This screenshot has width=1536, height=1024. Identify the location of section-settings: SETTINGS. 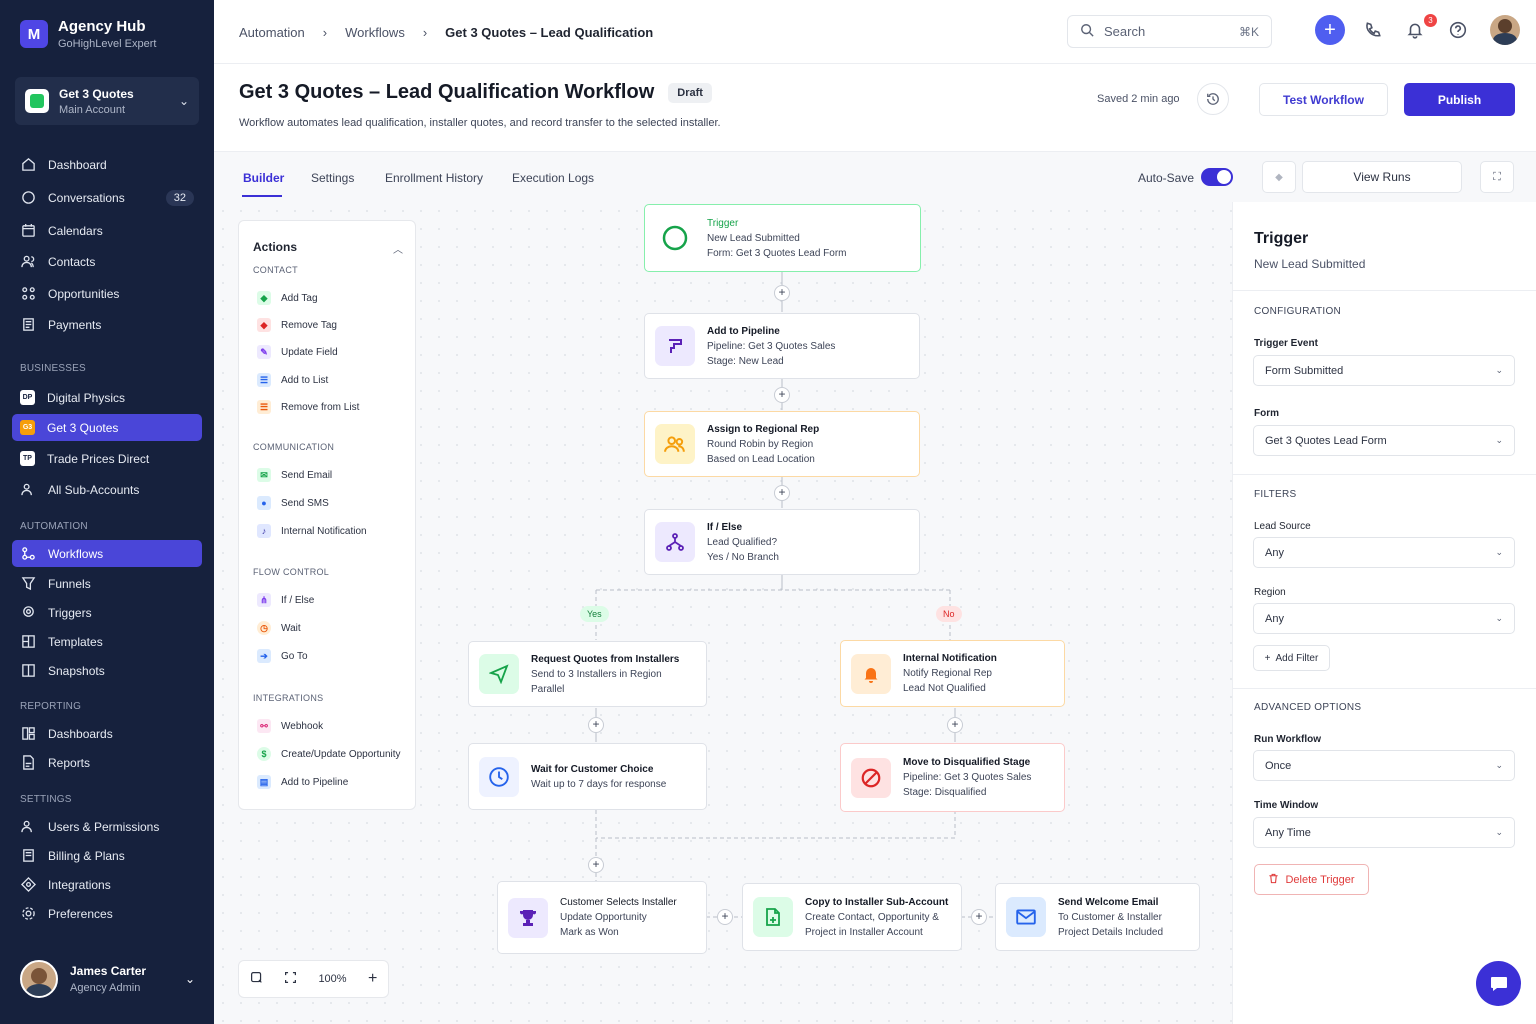
(46, 799).